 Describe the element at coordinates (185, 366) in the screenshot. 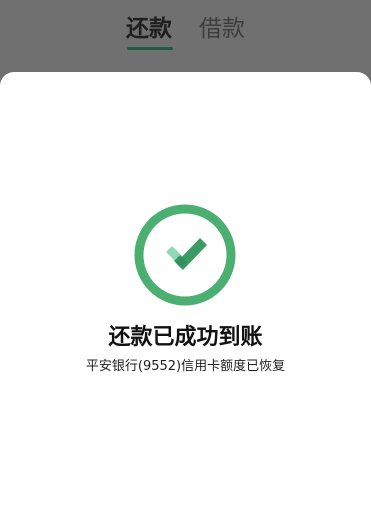

I see `success-subtitle: 平安银行(9552)信用卡额度已恢复` at that location.